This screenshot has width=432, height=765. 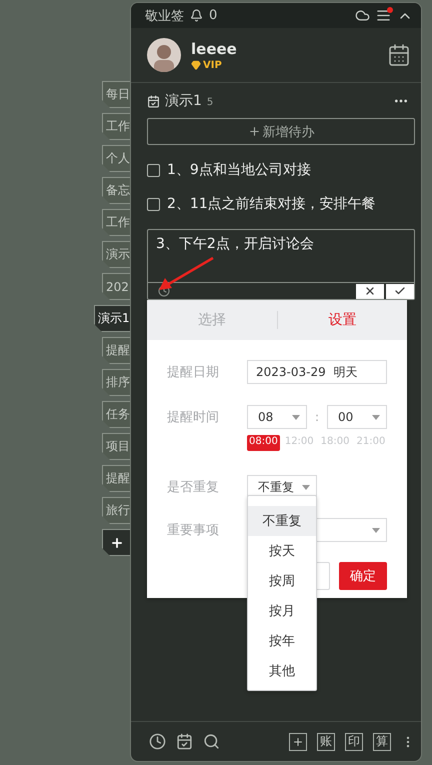 What do you see at coordinates (164, 55) in the screenshot?
I see `avatar` at bounding box center [164, 55].